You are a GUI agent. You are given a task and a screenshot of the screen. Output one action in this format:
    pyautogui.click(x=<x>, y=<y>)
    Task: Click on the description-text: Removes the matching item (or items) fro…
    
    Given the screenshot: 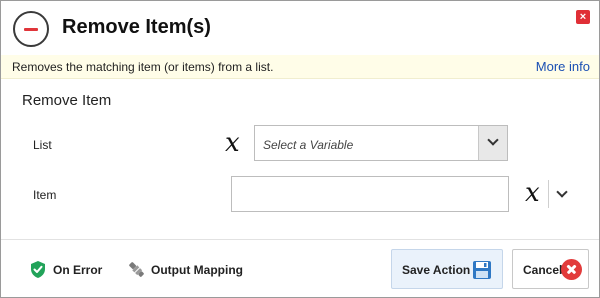 What is the action you would take?
    pyautogui.click(x=143, y=67)
    